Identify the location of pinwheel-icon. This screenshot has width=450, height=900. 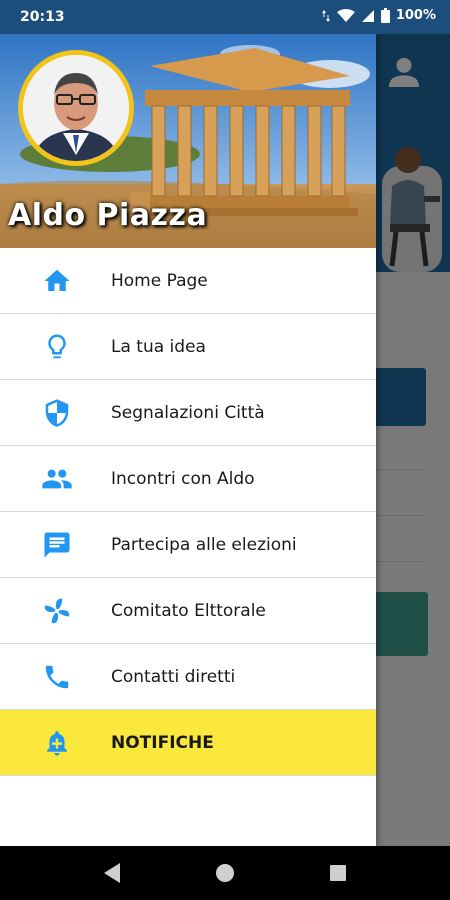
(57, 611).